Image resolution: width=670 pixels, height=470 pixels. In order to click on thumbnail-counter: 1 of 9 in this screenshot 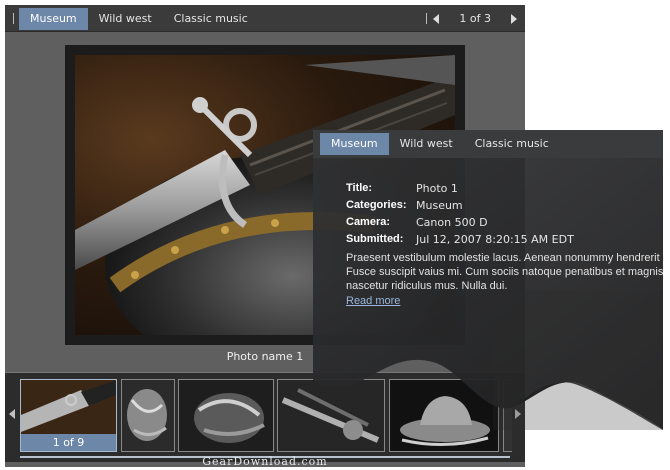, I will do `click(68, 442)`.